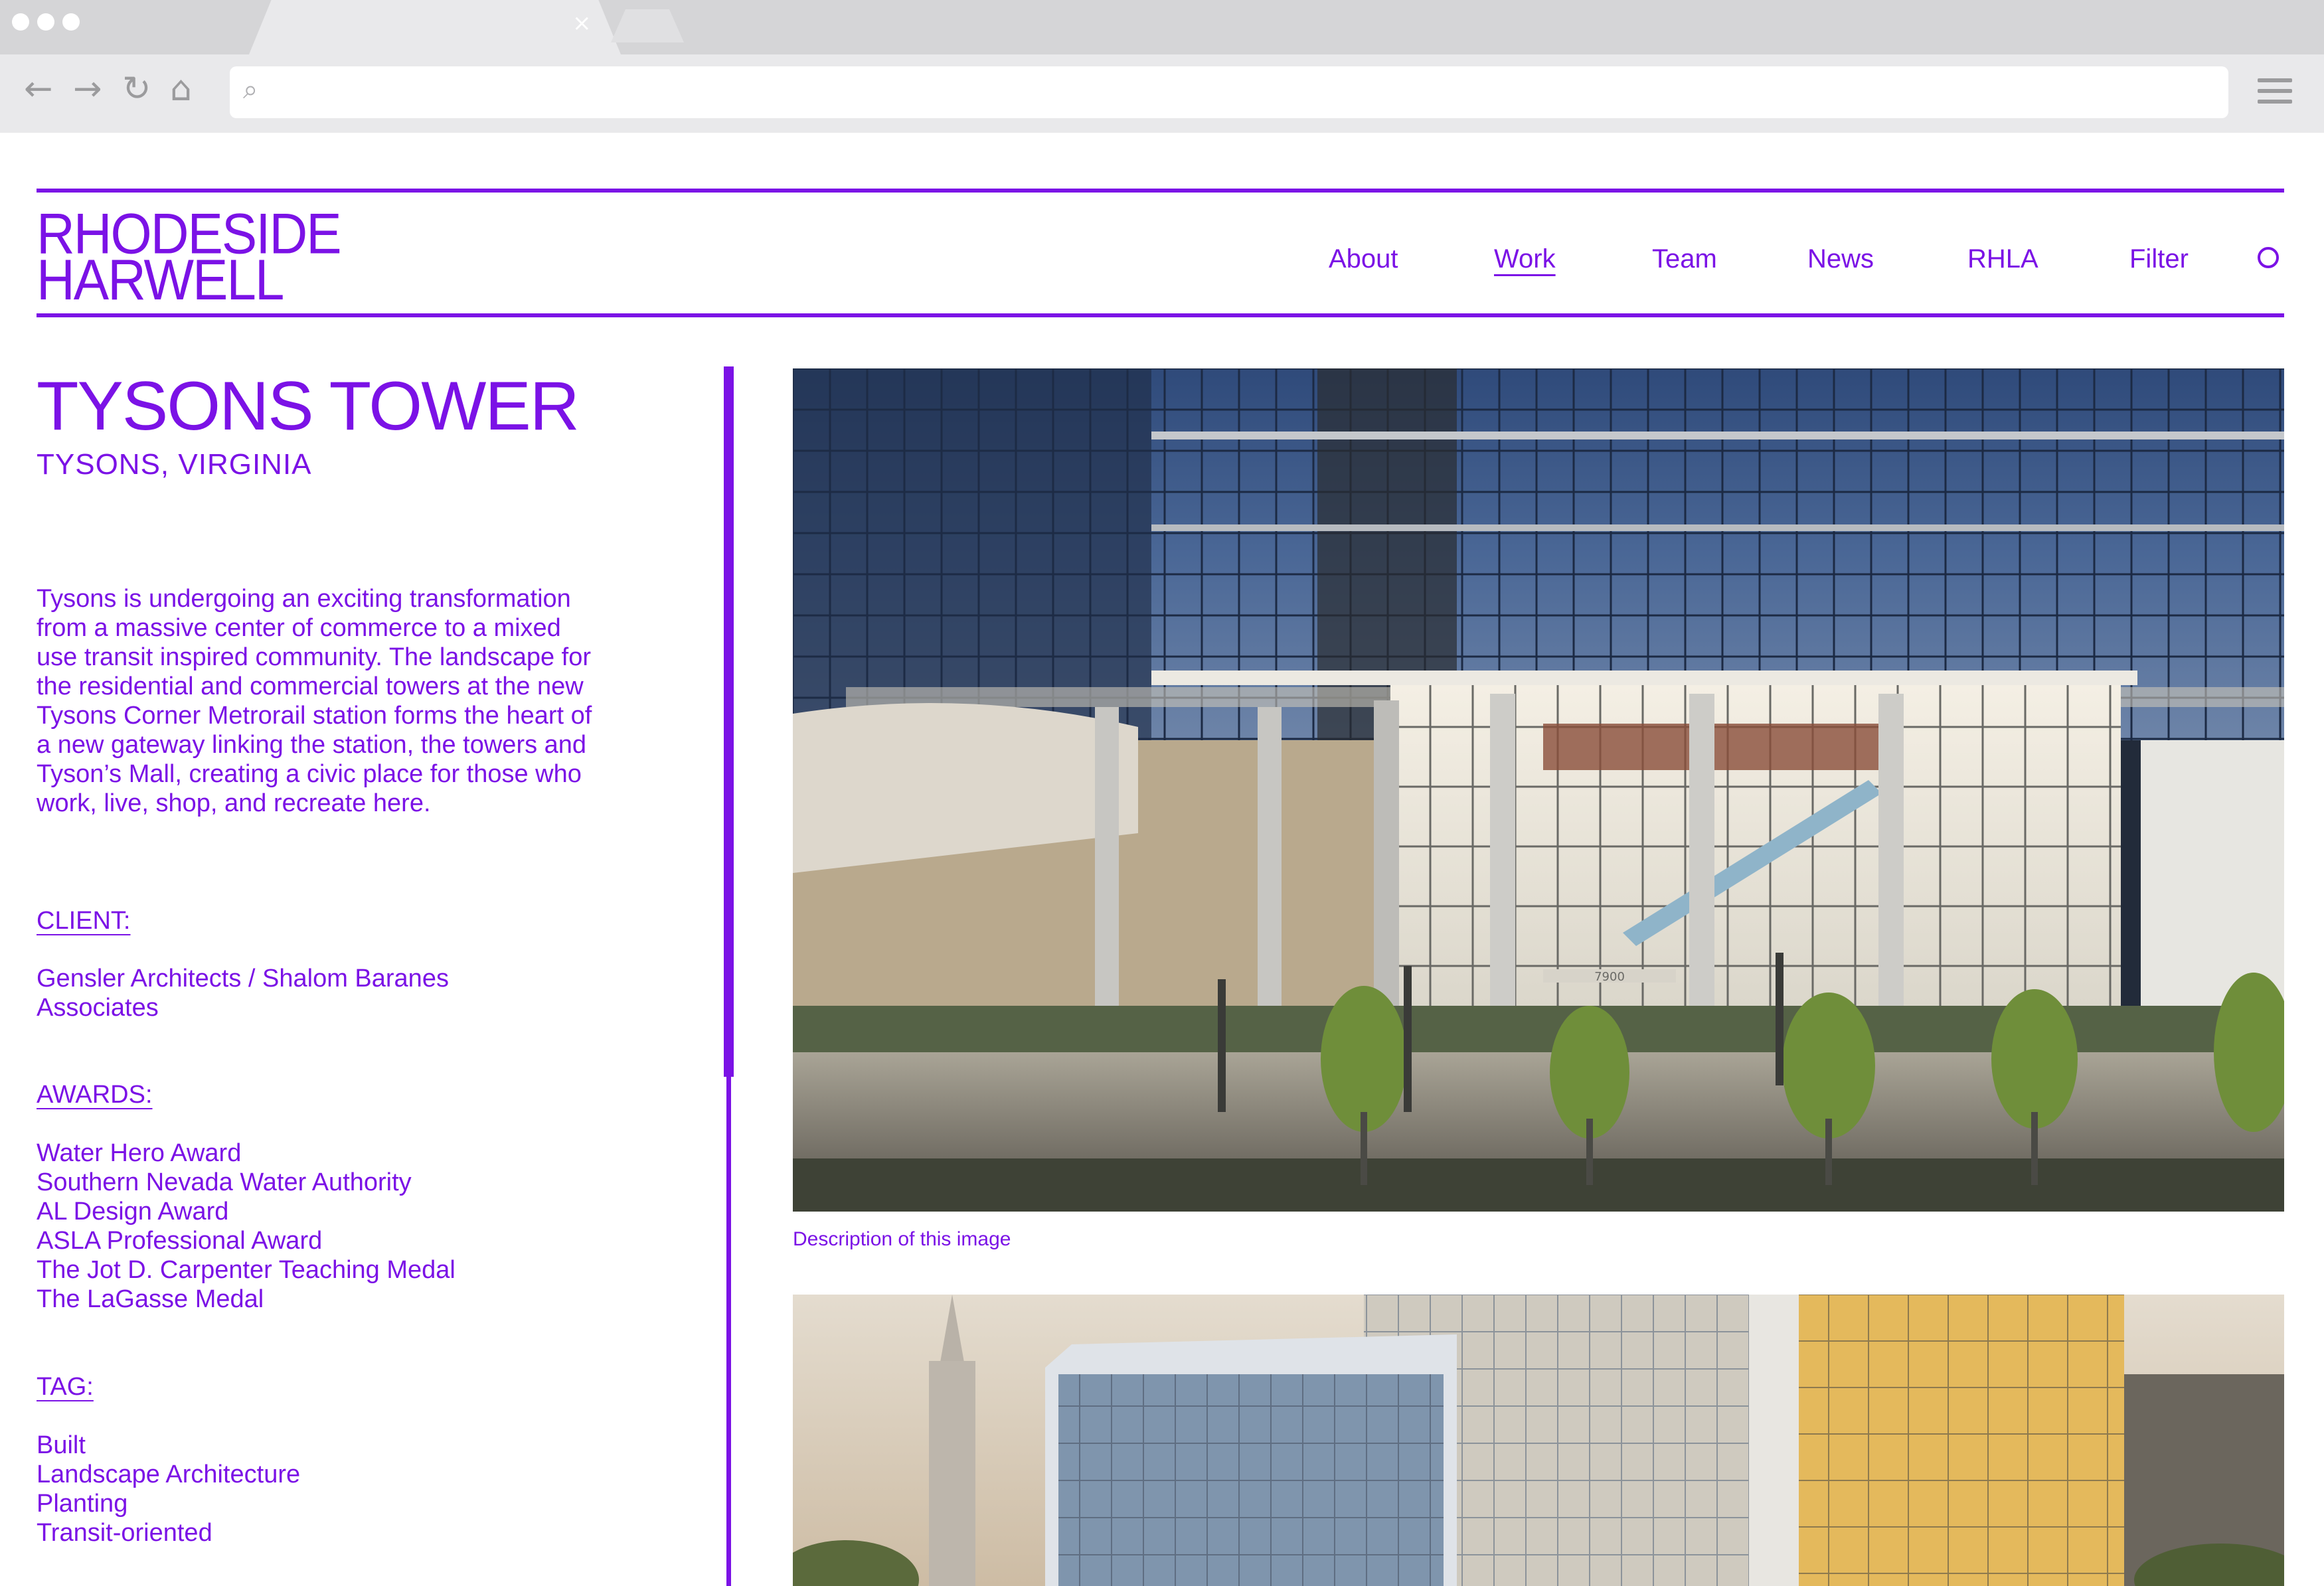 The image size is (2324, 1586). What do you see at coordinates (168, 1445) in the screenshot?
I see `tag-item: Built` at bounding box center [168, 1445].